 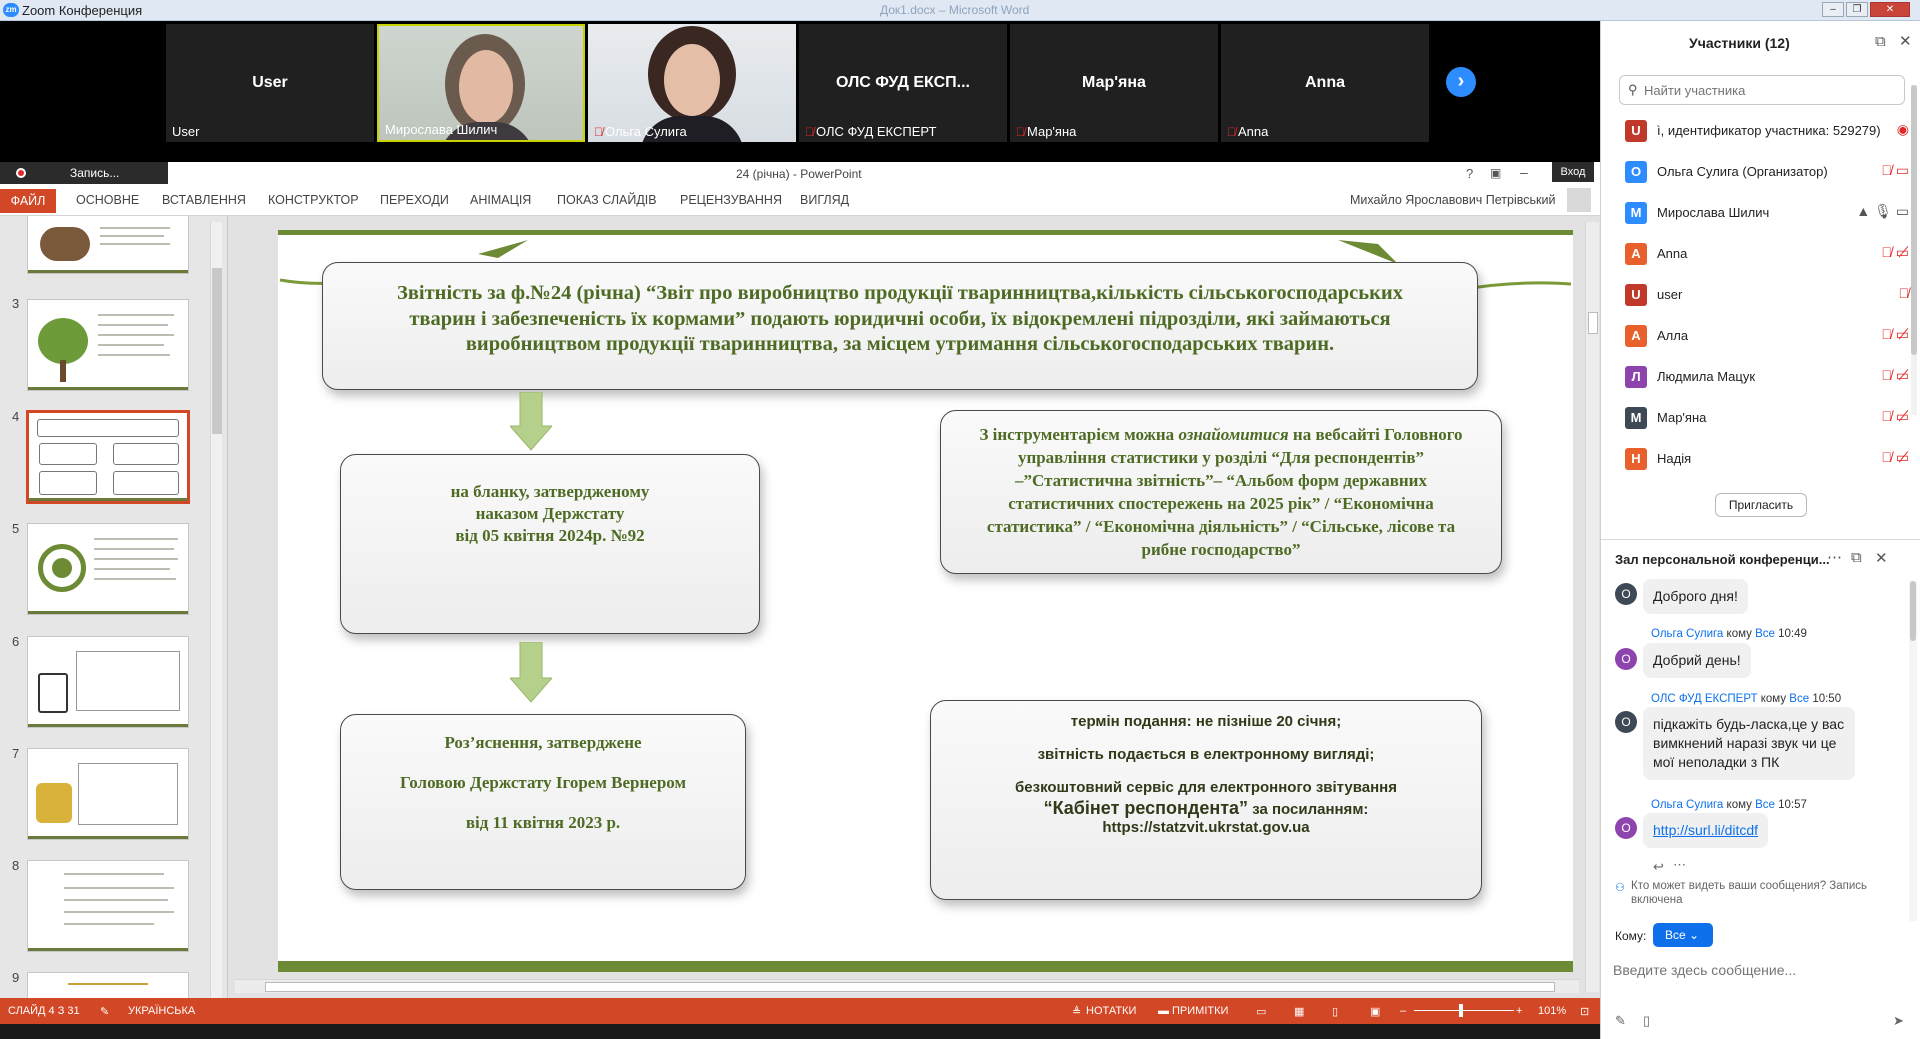 What do you see at coordinates (313, 200) in the screenshot?
I see `tab-design: КОНСТРУКТОР` at bounding box center [313, 200].